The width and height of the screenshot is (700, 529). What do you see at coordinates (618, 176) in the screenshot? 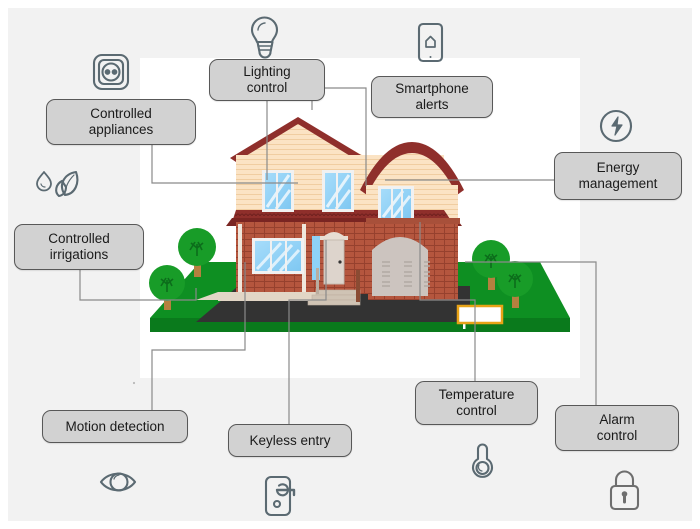
I see `node-energy-management: Energy management` at bounding box center [618, 176].